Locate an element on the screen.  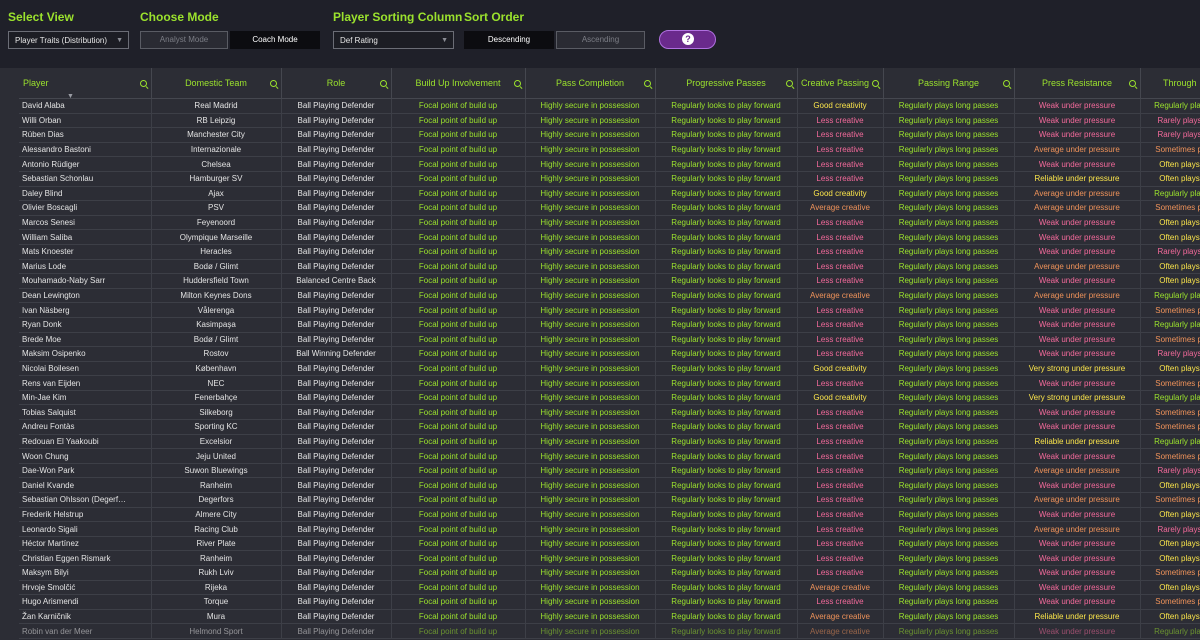
help-button: ? is located at coordinates (687, 39).